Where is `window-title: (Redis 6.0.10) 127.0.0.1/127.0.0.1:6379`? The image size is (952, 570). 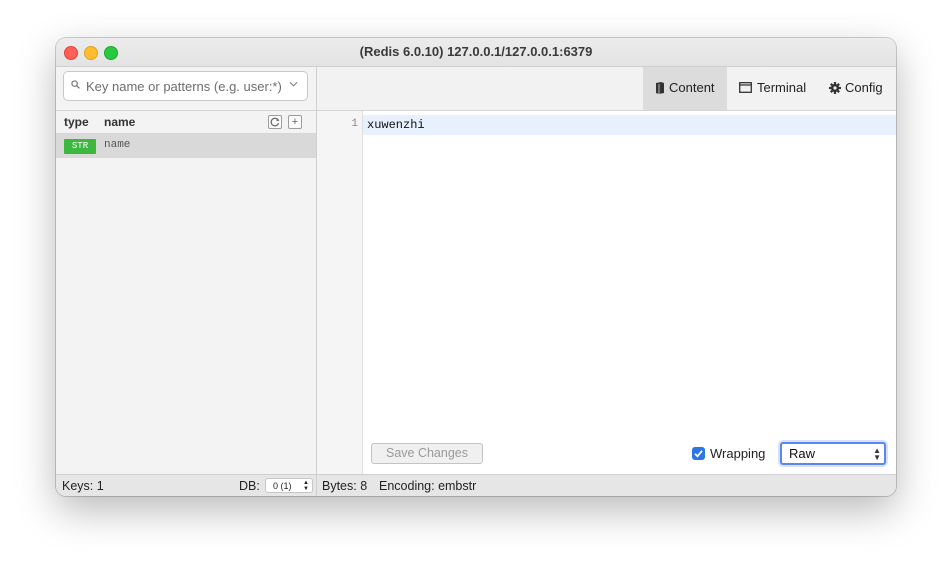 window-title: (Redis 6.0.10) 127.0.0.1/127.0.0.1:6379 is located at coordinates (476, 51).